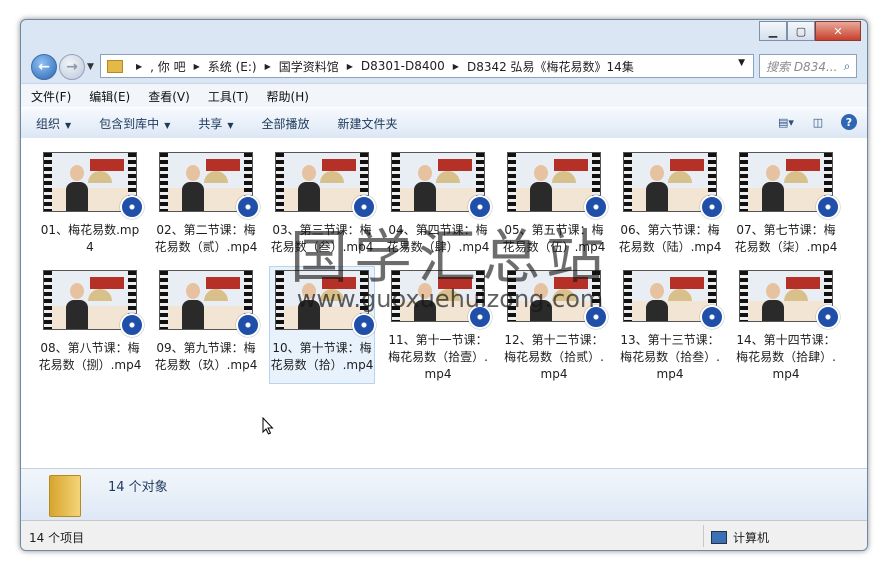 The image size is (886, 571). I want to click on item-count: 14 个项目, so click(57, 538).